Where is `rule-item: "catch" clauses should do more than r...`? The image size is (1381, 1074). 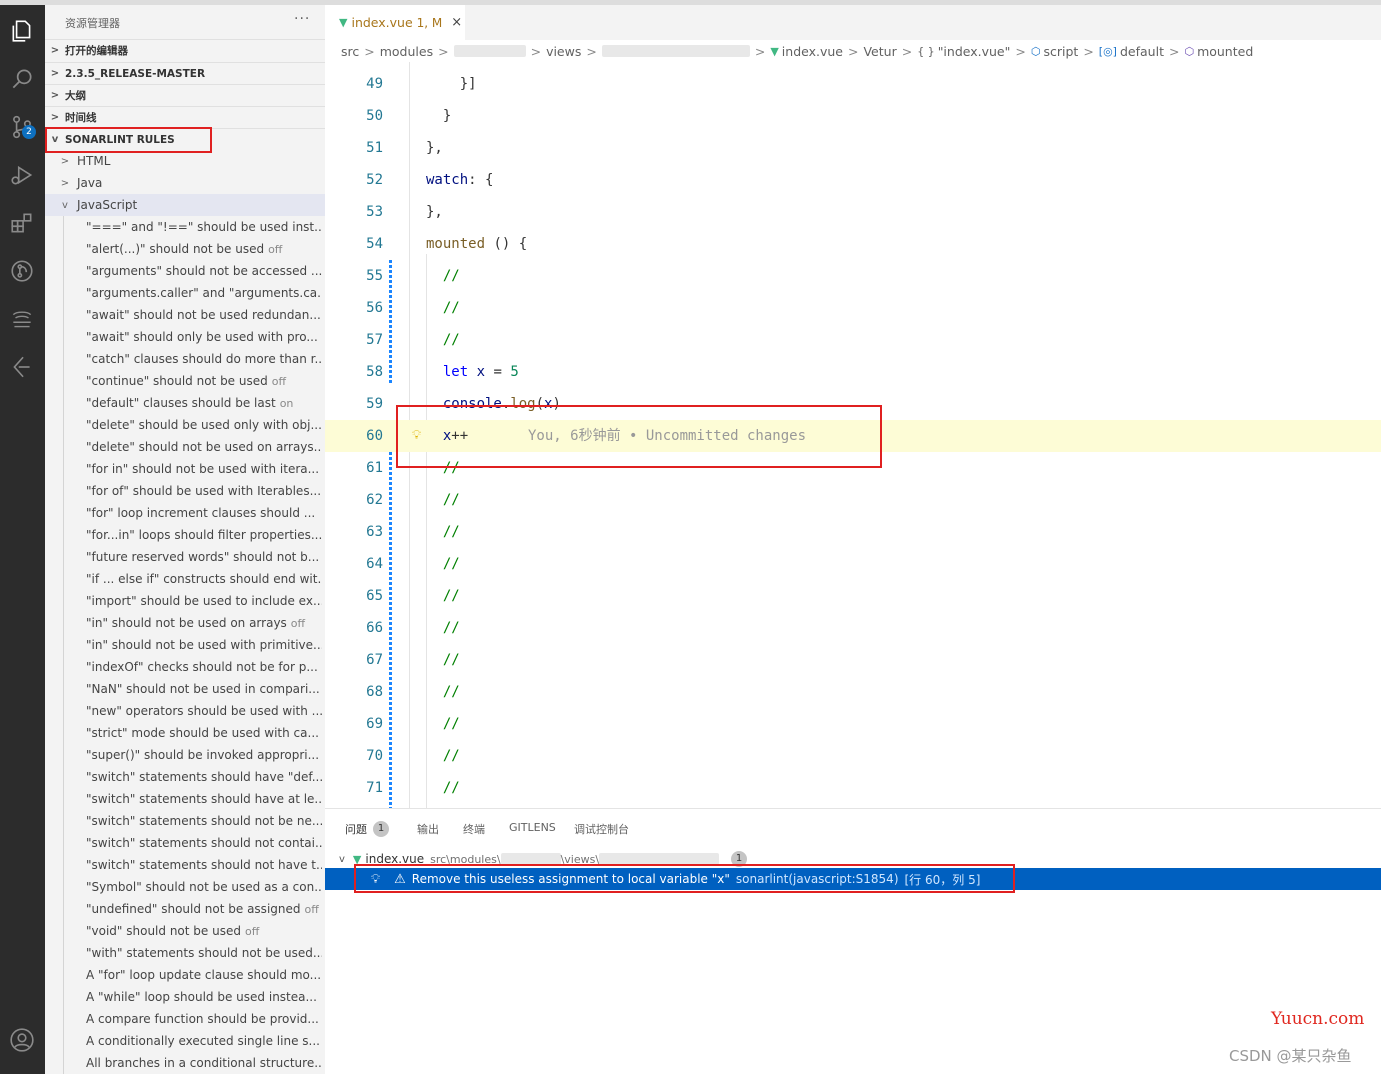 rule-item: "catch" clauses should do more than r... is located at coordinates (204, 359).